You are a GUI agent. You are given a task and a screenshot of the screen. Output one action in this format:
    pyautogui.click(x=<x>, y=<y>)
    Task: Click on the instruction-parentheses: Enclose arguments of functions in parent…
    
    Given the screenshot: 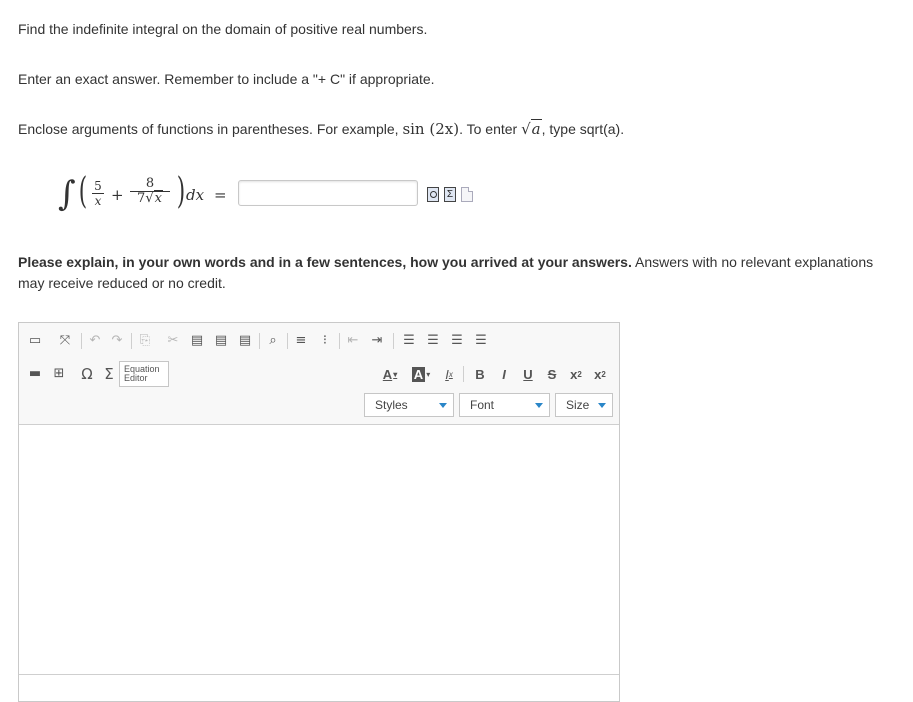 What is the action you would take?
    pyautogui.click(x=321, y=129)
    